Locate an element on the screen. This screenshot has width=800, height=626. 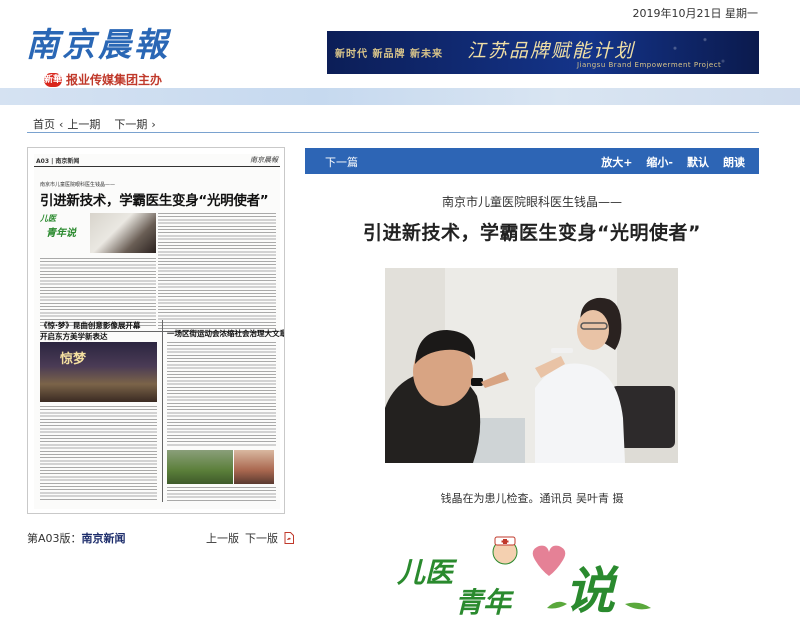
reading-tools: 放大+ 缩小- 默认 朗读 is located at coordinates (673, 162).